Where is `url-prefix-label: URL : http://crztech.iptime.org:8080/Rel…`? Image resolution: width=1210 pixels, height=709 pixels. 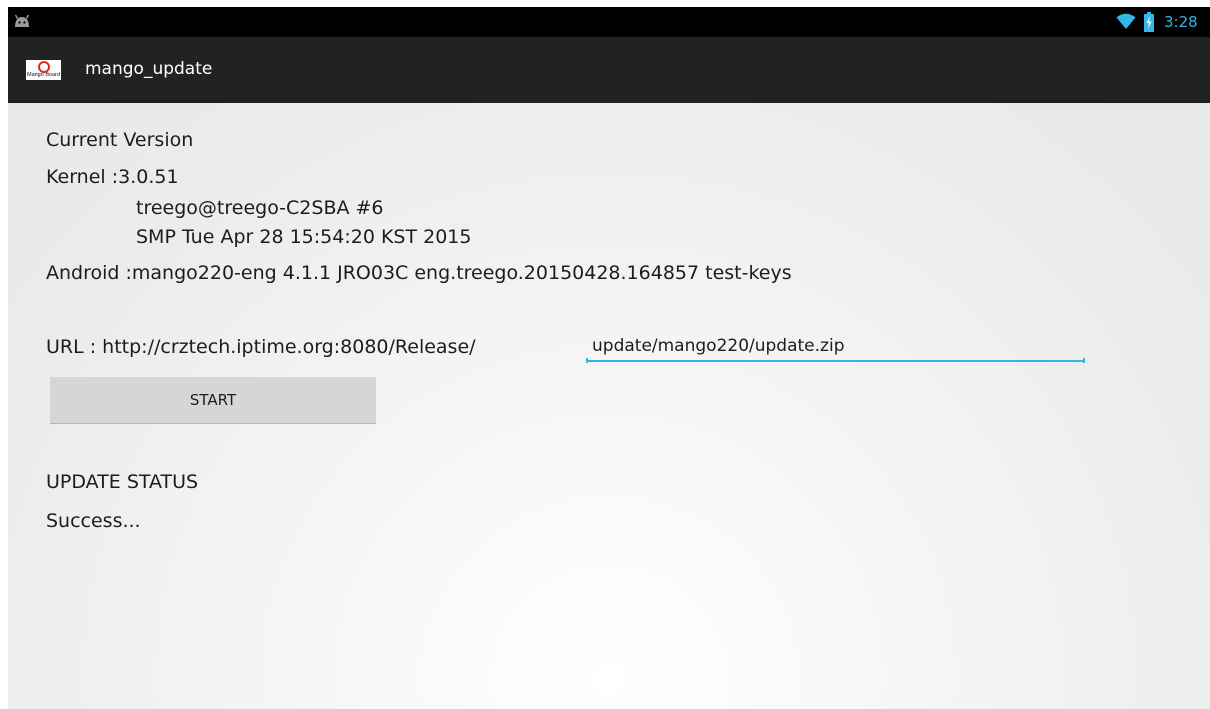 url-prefix-label: URL : http://crztech.iptime.org:8080/Rel… is located at coordinates (261, 347).